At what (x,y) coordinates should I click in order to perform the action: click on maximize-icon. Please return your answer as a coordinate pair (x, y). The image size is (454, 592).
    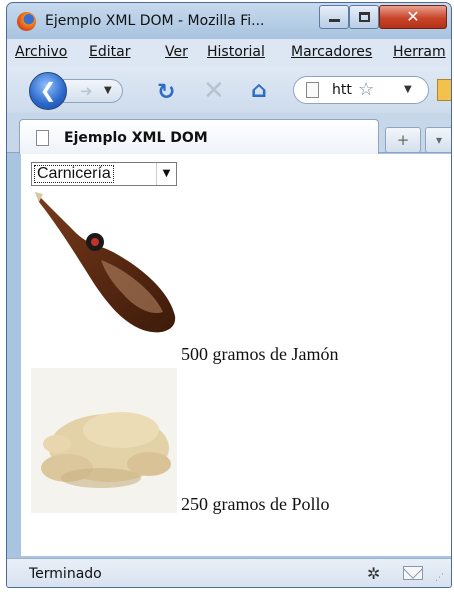
    Looking at the image, I should click on (364, 17).